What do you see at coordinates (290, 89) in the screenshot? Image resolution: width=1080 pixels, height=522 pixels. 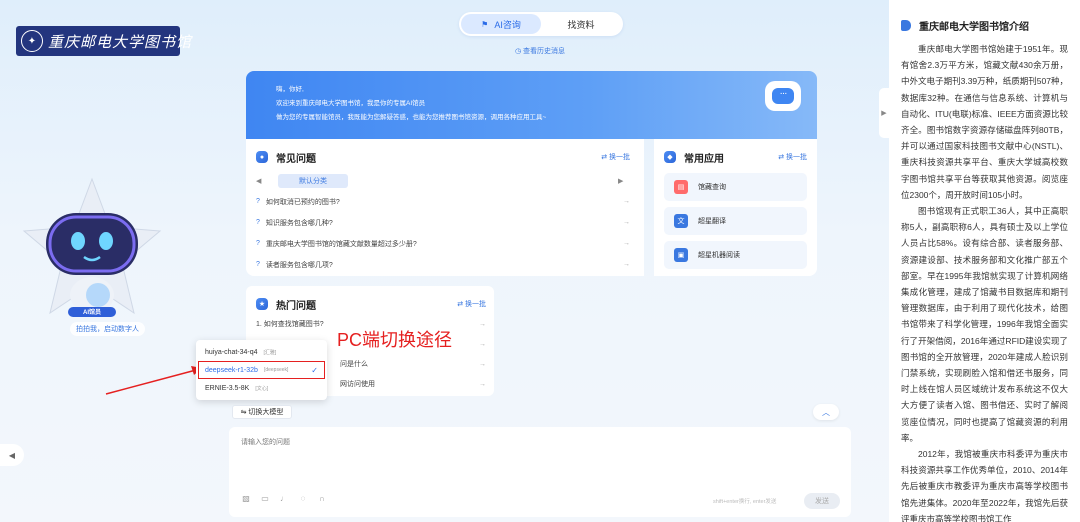 I see `banner-greeting: 嗨，你好,` at bounding box center [290, 89].